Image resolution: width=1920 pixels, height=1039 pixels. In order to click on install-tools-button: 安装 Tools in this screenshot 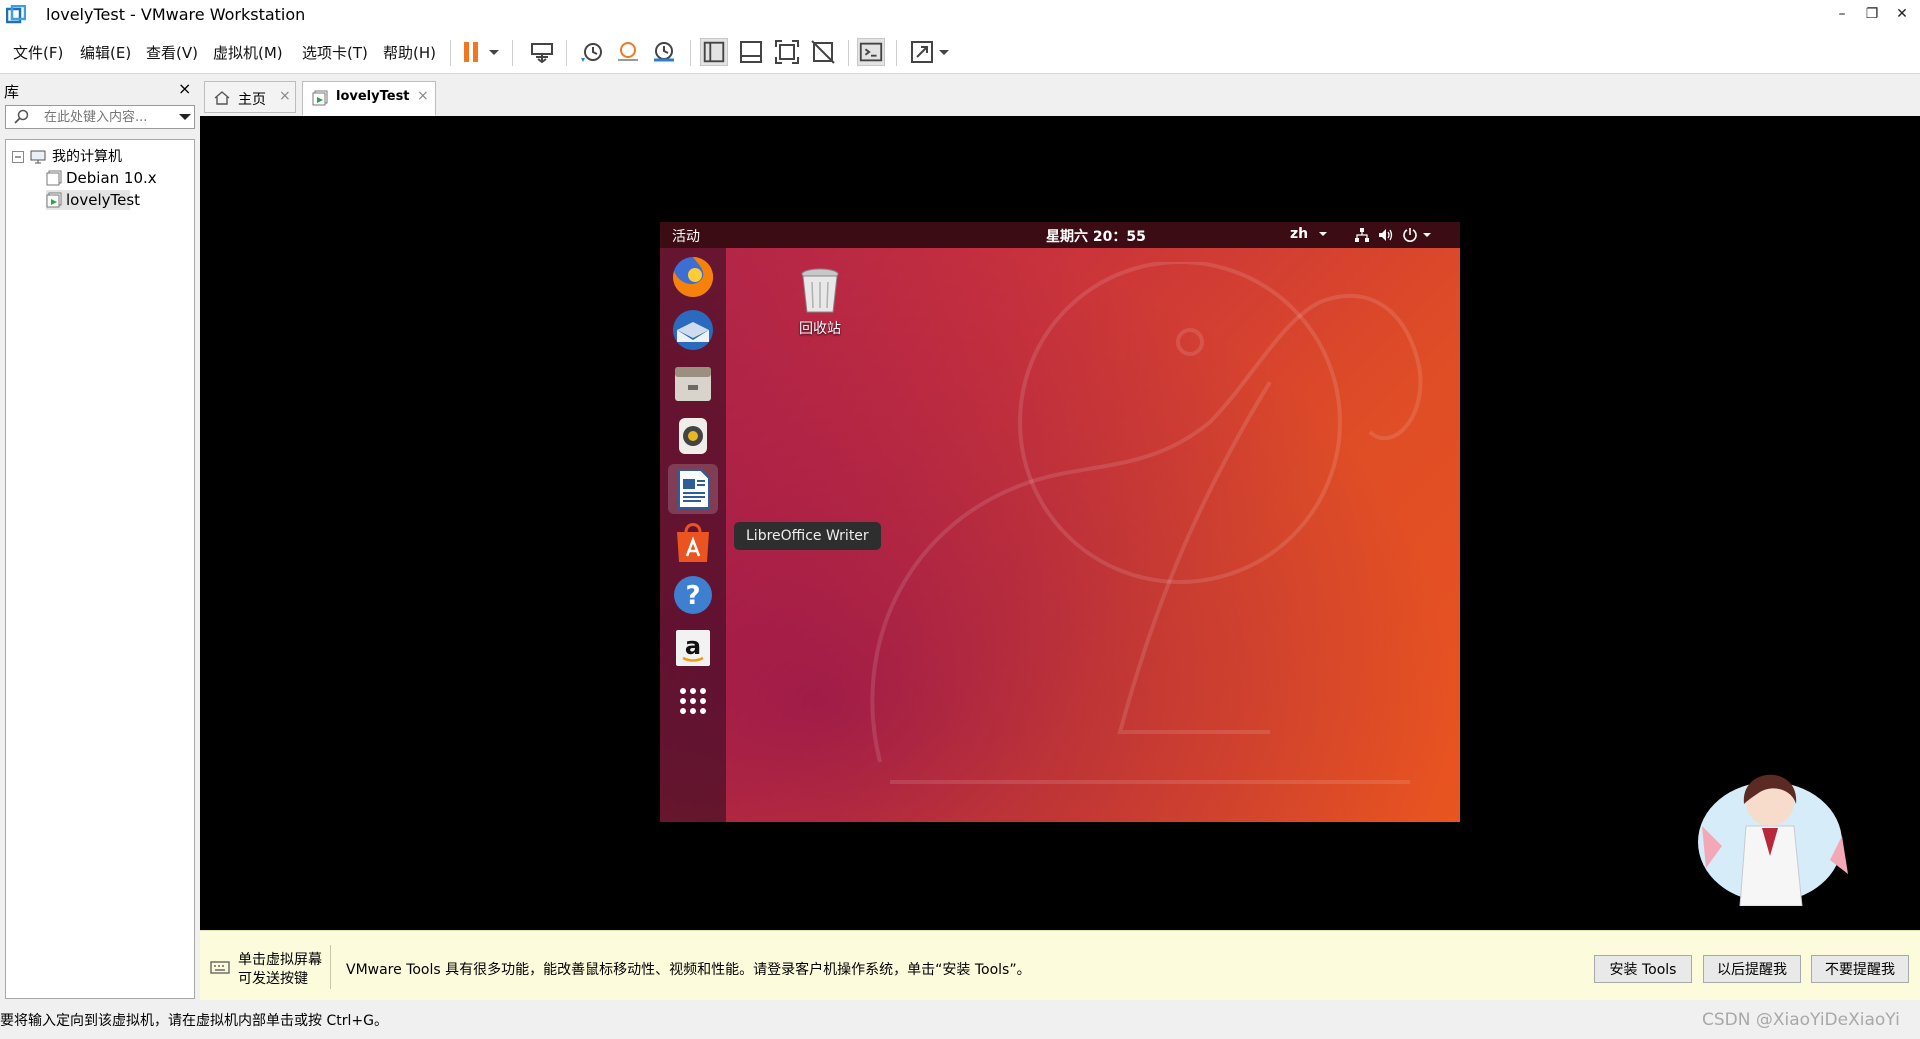, I will do `click(1643, 969)`.